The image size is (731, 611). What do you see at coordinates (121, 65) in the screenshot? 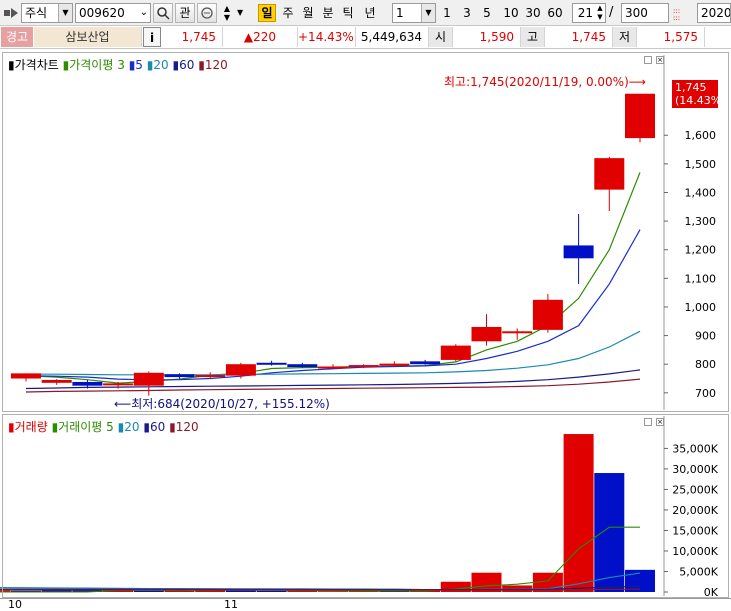
I see `price-ma-3: 3` at bounding box center [121, 65].